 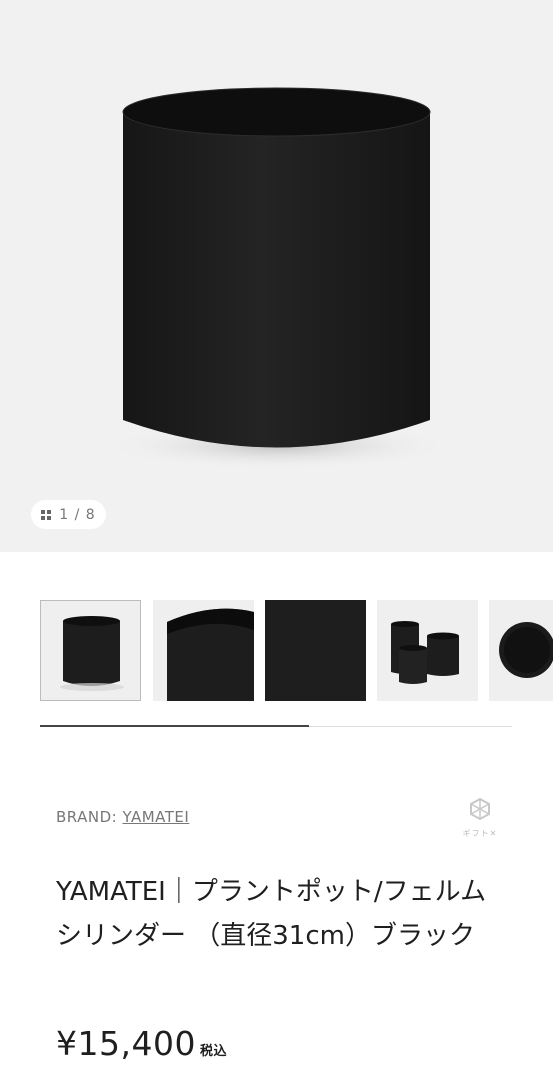 I want to click on gift-box-icon, so click(x=480, y=809).